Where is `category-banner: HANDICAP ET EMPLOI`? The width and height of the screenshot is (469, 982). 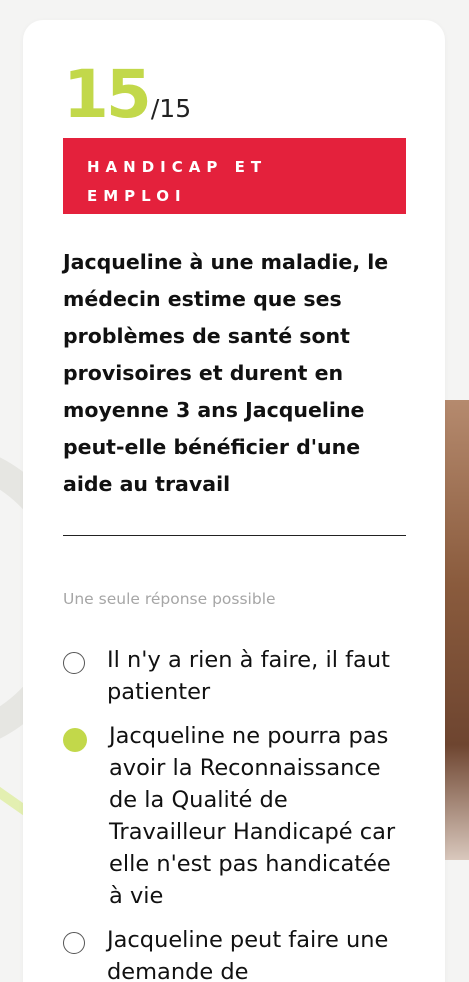 category-banner: HANDICAP ET EMPLOI is located at coordinates (234, 176).